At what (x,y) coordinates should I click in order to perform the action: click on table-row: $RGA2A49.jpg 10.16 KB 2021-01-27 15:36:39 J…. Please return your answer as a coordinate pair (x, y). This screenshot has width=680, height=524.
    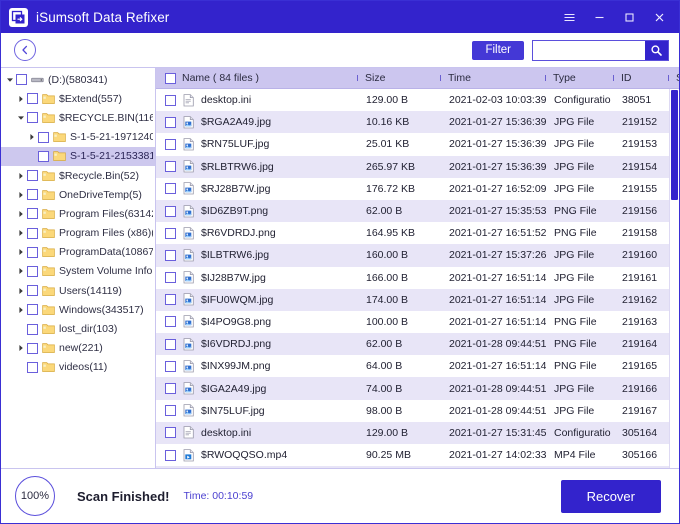
    Looking at the image, I should click on (417, 122).